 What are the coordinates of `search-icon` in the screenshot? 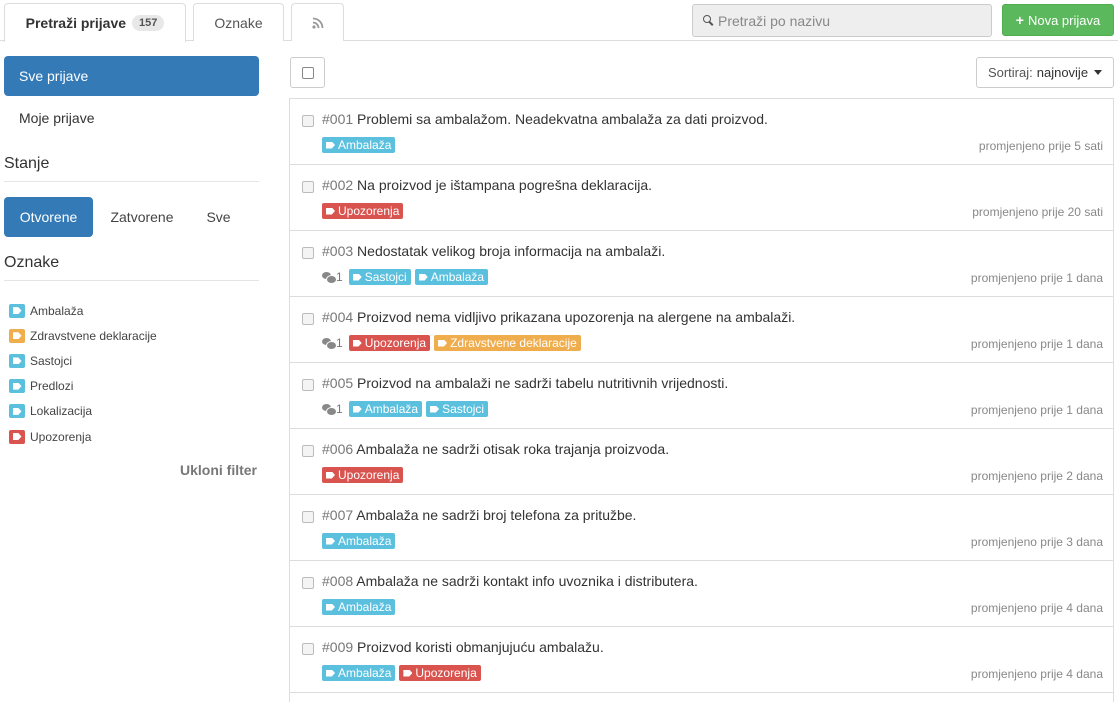 It's located at (708, 20).